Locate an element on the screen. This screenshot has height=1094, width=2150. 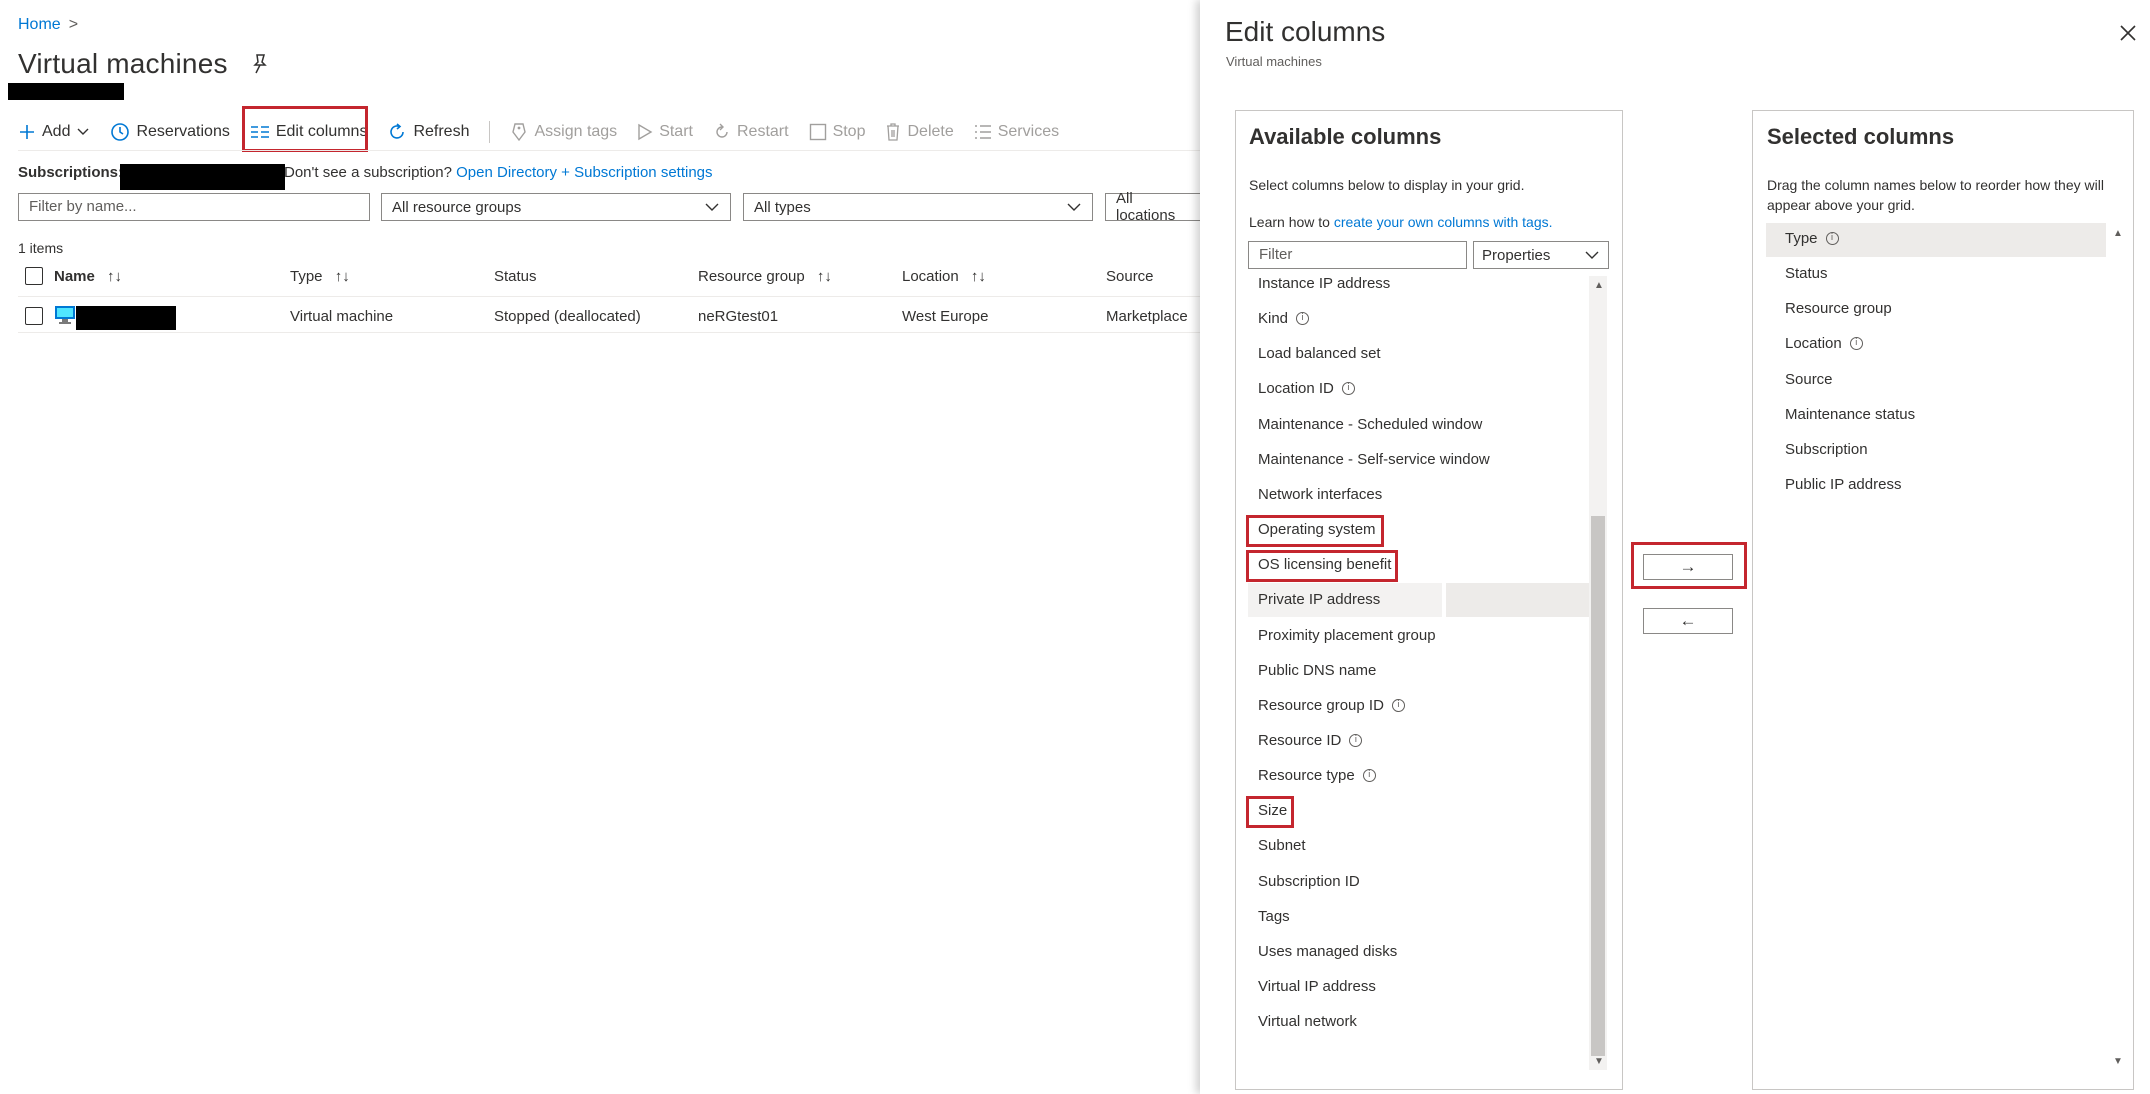
pin-icon is located at coordinates (260, 64).